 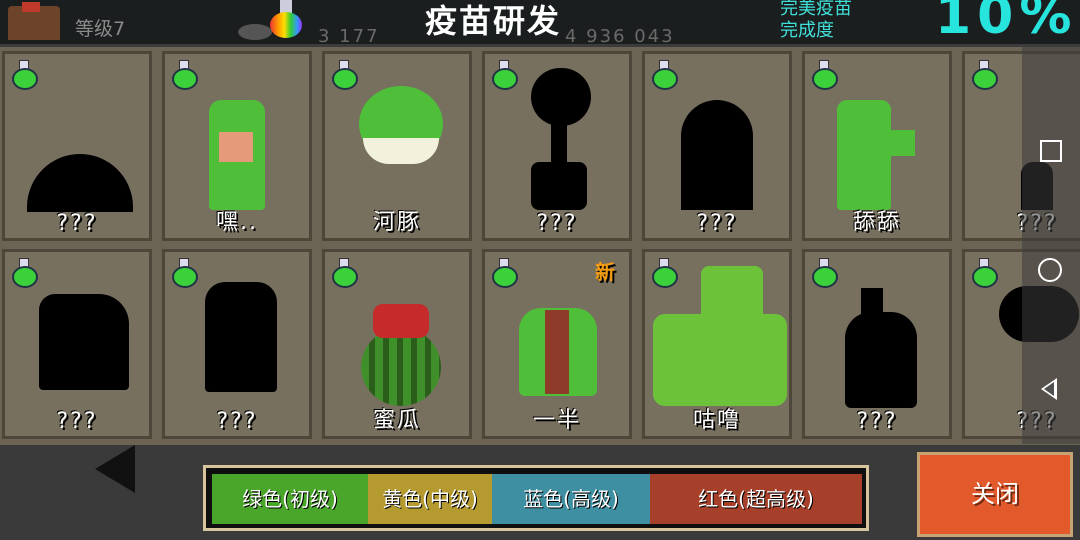 What do you see at coordinates (605, 272) in the screenshot?
I see `new-badge: 新` at bounding box center [605, 272].